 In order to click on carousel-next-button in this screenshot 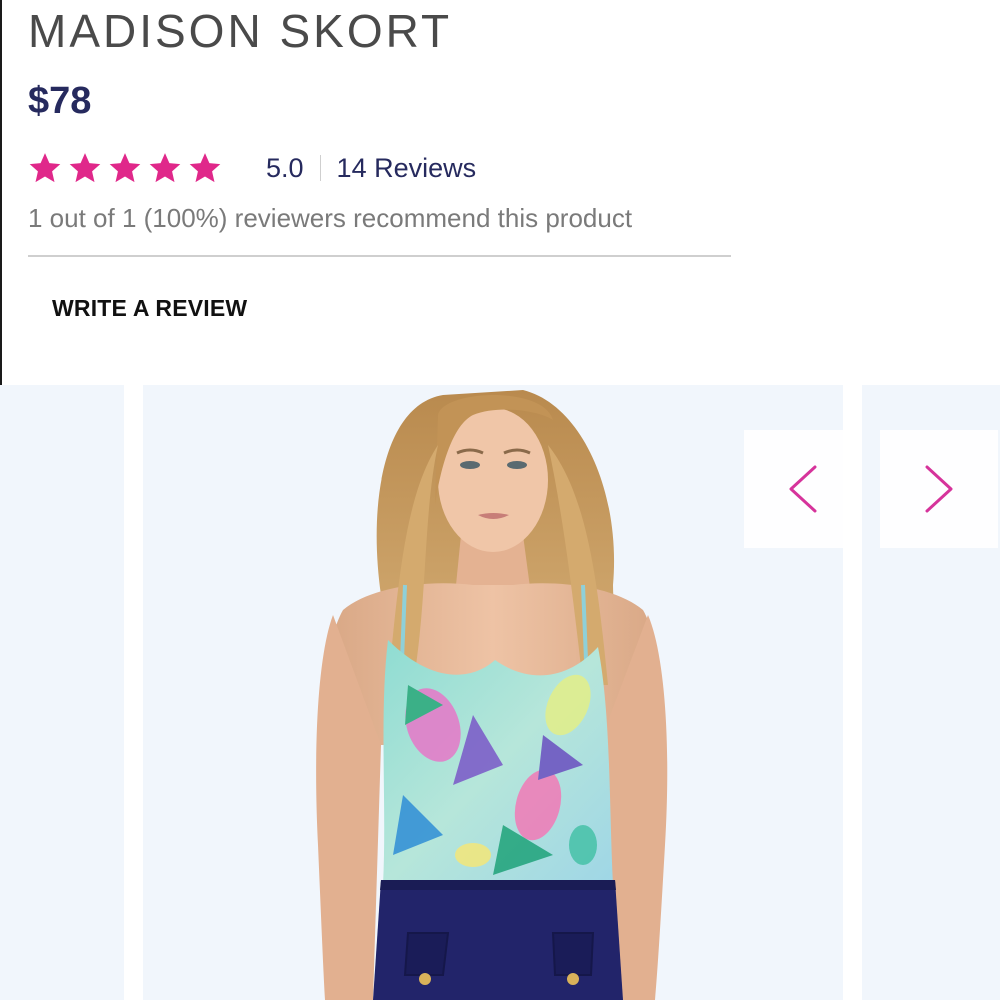, I will do `click(939, 489)`.